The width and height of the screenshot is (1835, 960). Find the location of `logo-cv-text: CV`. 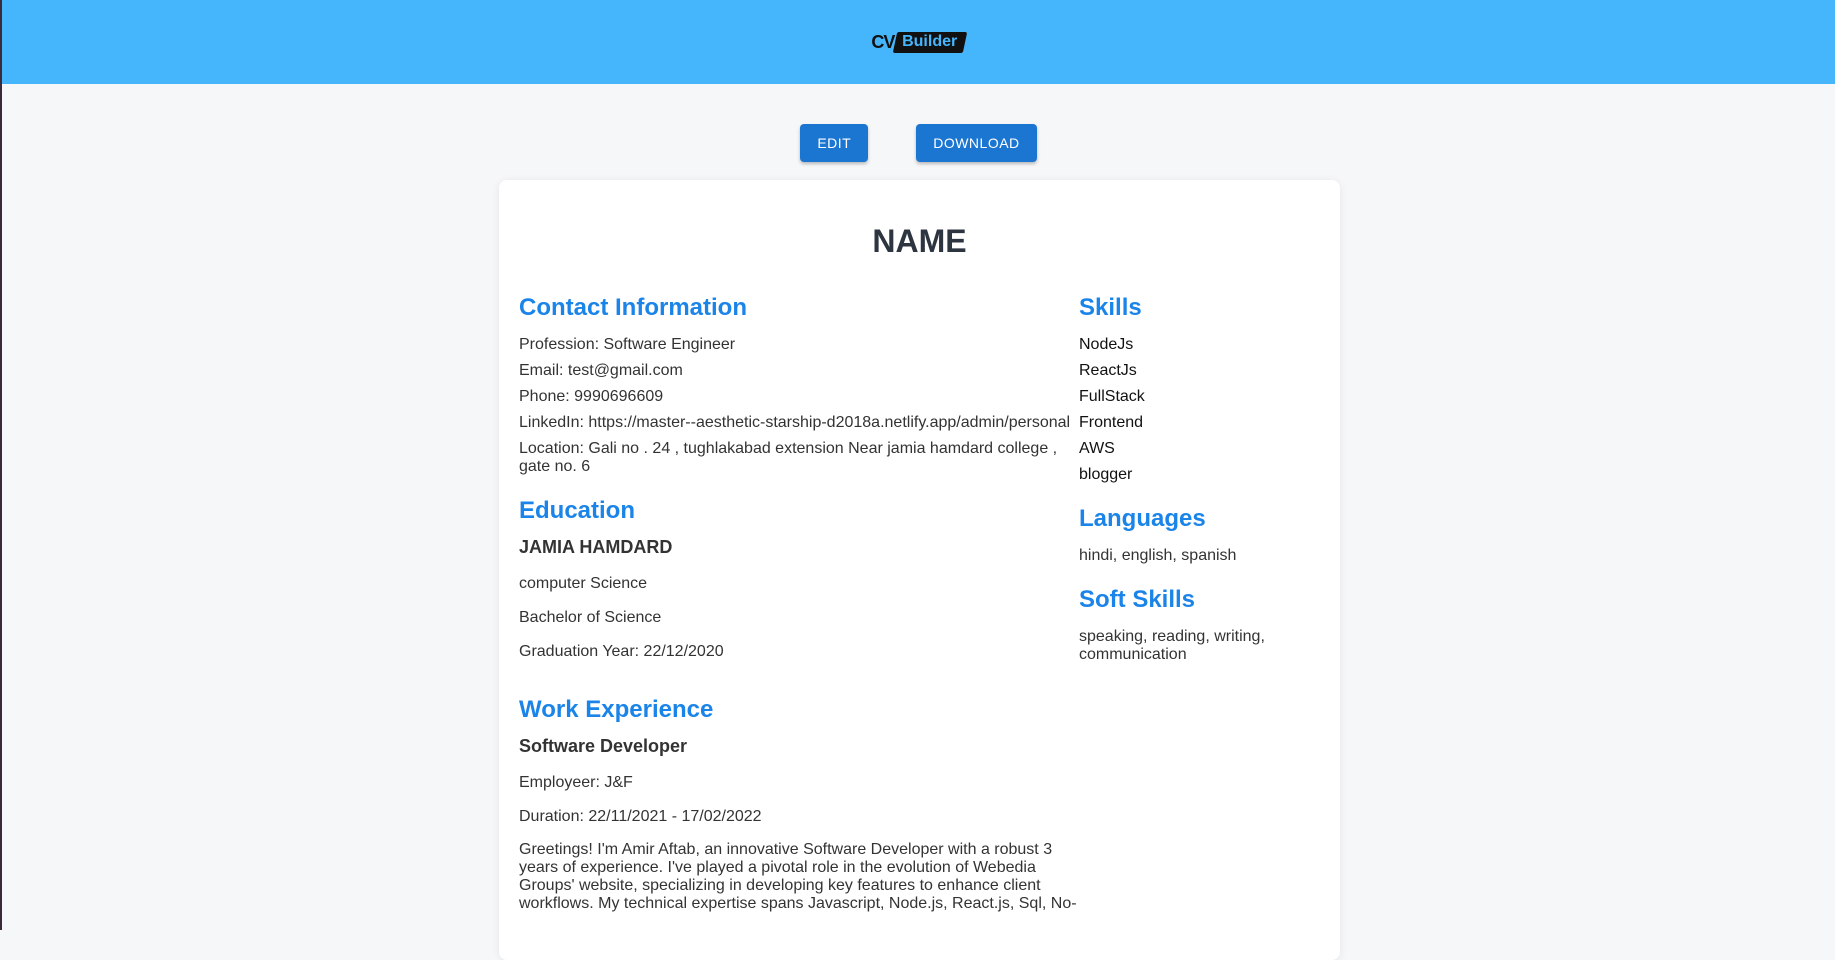

logo-cv-text: CV is located at coordinates (883, 41).